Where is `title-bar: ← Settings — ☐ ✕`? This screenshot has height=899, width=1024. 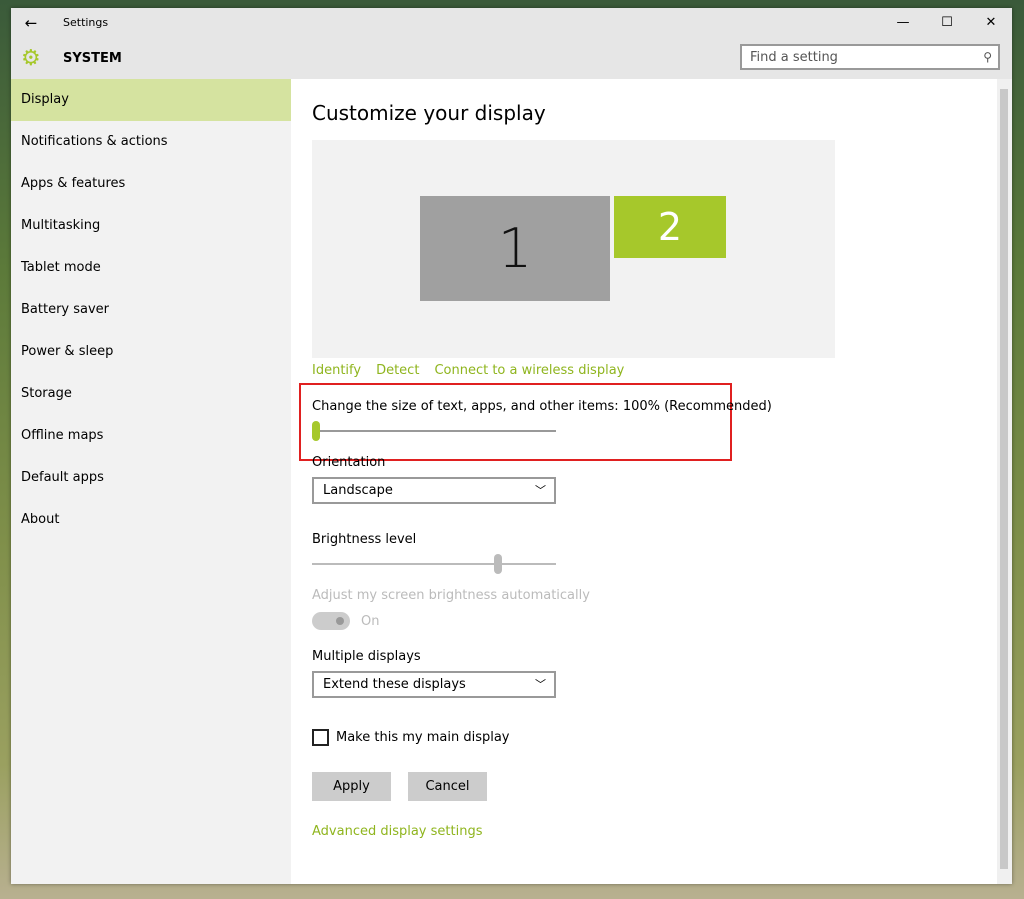
title-bar: ← Settings — ☐ ✕ is located at coordinates (511, 22).